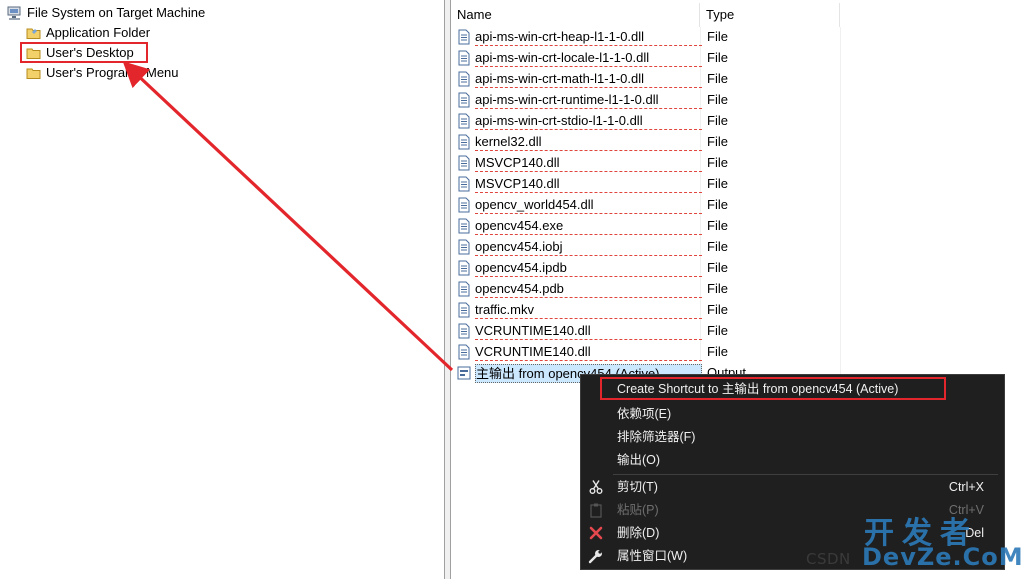 The image size is (1022, 579). What do you see at coordinates (637, 487) in the screenshot?
I see `menu-item-label: 剪切(T)` at bounding box center [637, 487].